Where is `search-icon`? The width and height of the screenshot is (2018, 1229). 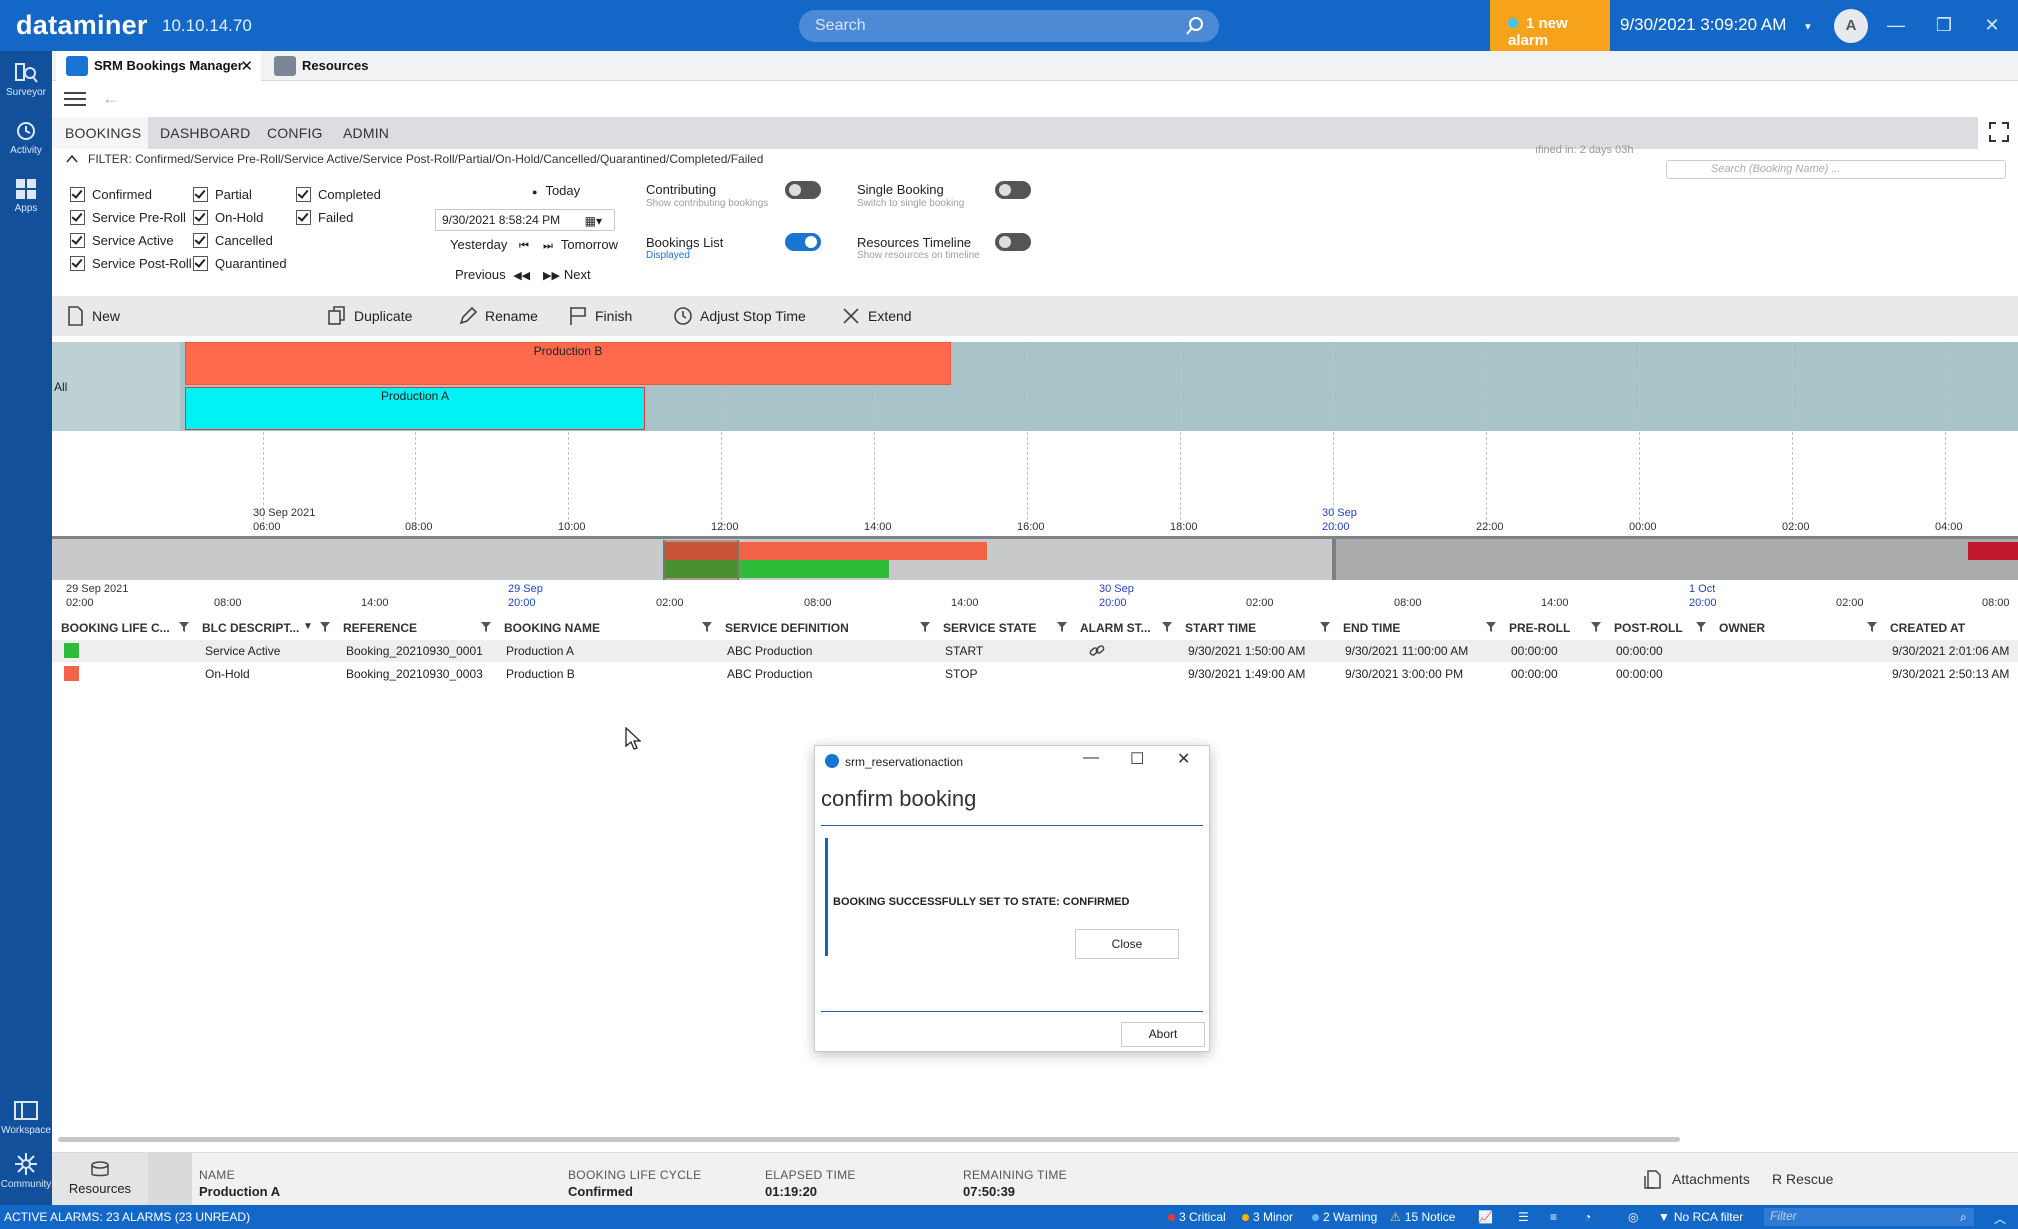
search-icon is located at coordinates (1195, 26).